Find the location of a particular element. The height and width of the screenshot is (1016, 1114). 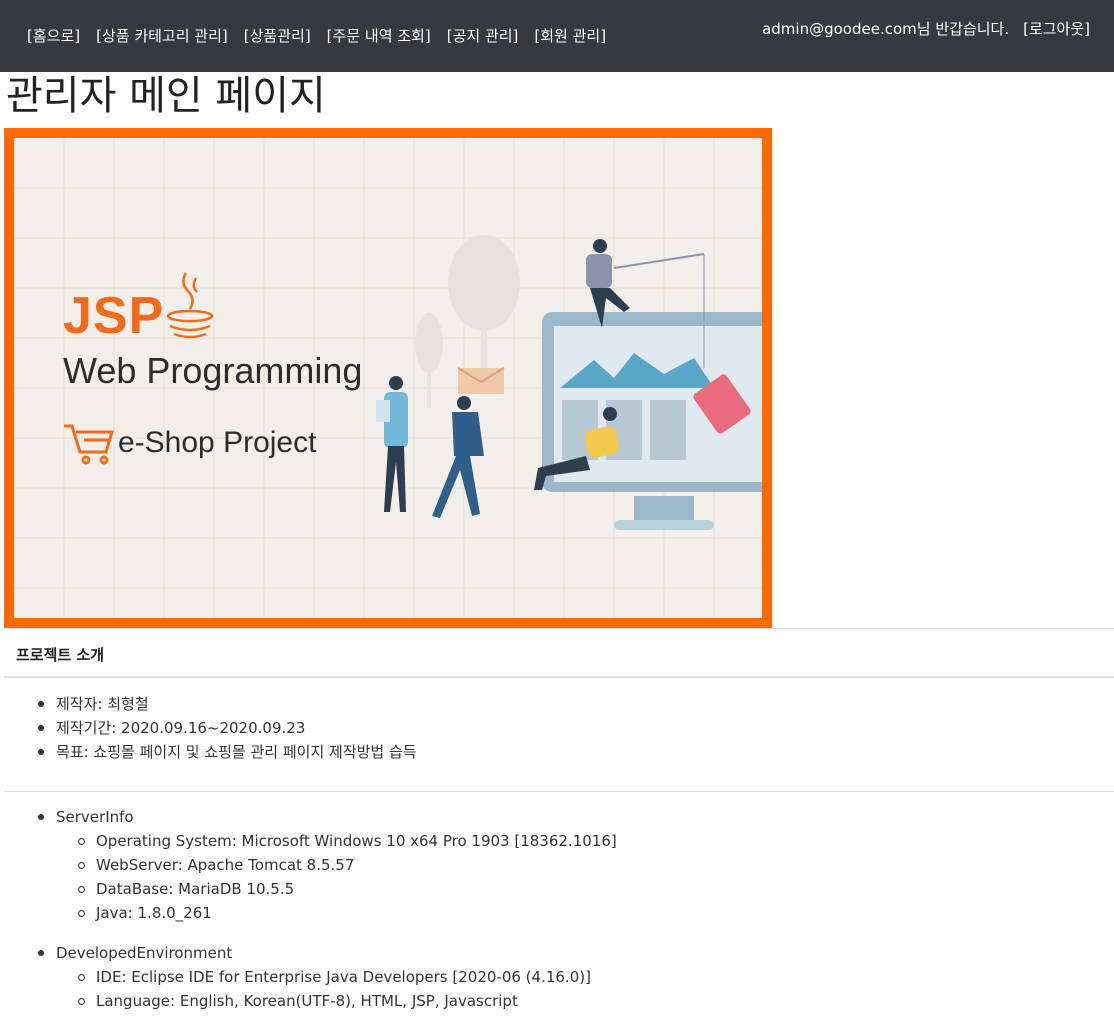

divider is located at coordinates (559, 791).